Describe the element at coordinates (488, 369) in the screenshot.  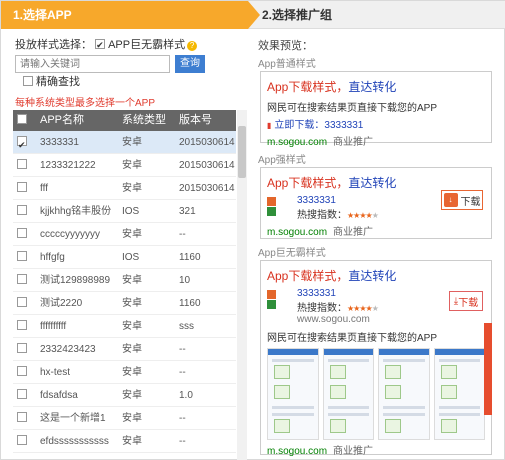
I see `gallery-next-arrow` at that location.